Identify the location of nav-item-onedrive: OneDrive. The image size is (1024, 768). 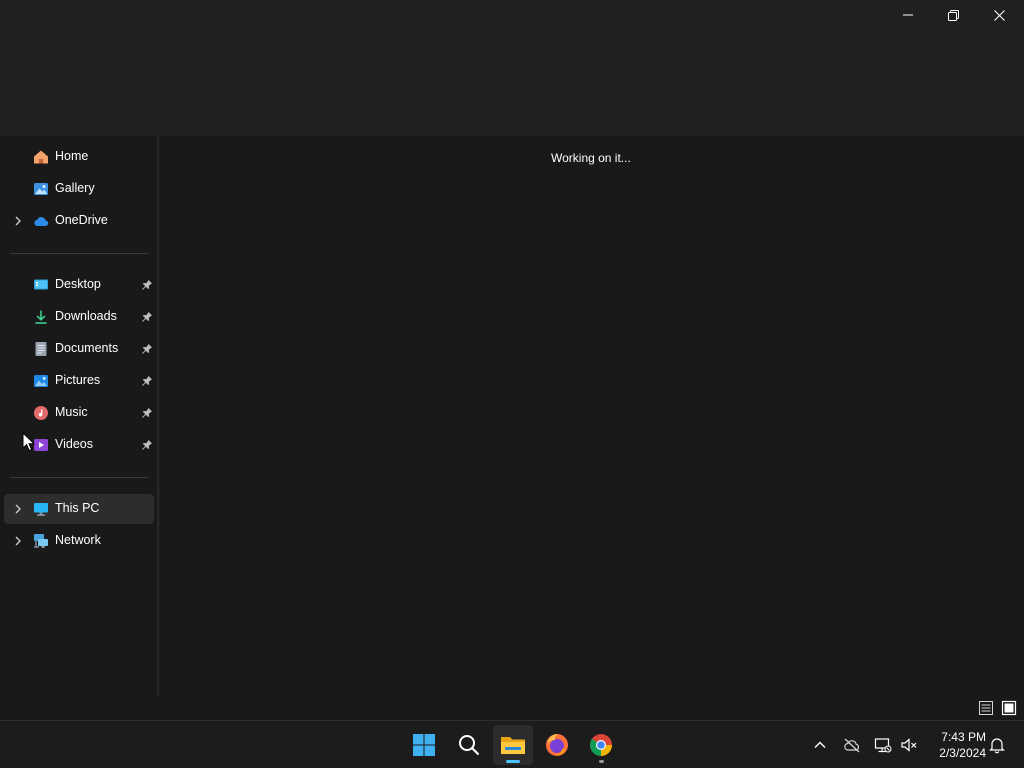
(79, 221).